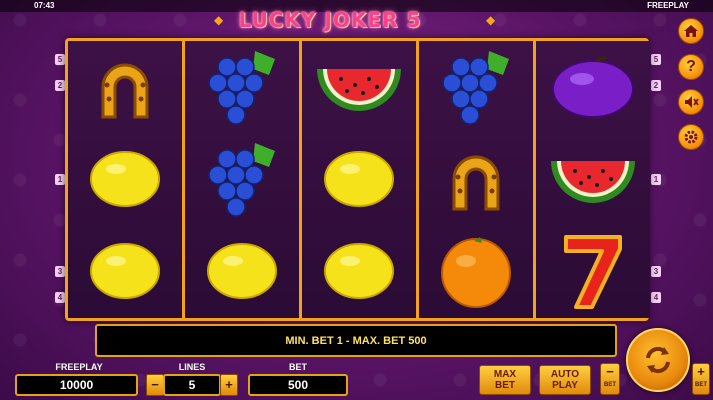 The height and width of the screenshot is (400, 713). What do you see at coordinates (701, 371) in the screenshot?
I see `bet-increase-symbol: +` at bounding box center [701, 371].